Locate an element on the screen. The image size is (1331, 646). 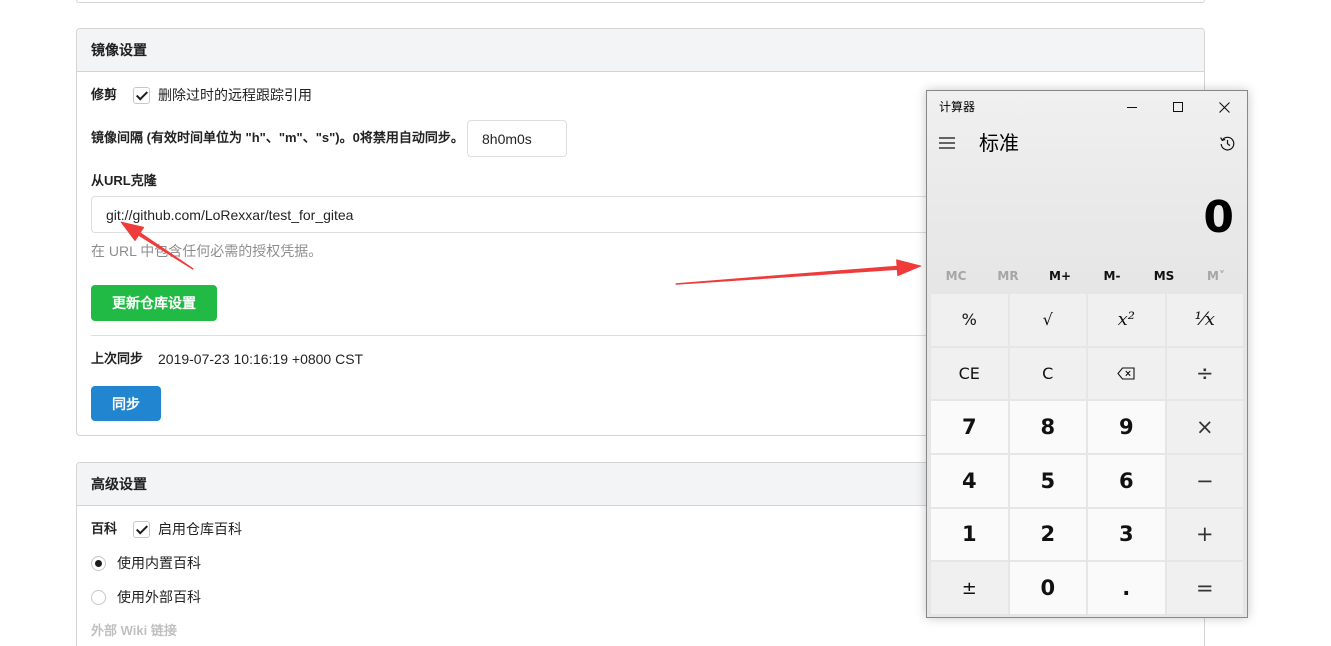
key-square-root: √ is located at coordinates (1047, 320).